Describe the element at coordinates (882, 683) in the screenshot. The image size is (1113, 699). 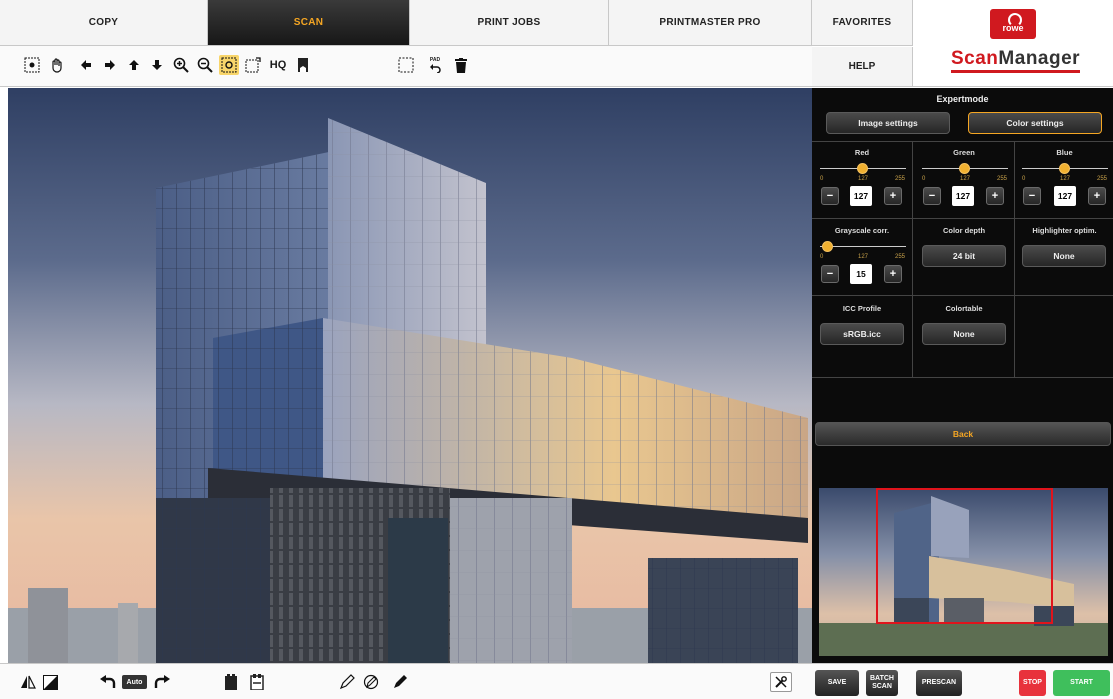
I see `batch-scan-button: BATCH SCAN` at that location.